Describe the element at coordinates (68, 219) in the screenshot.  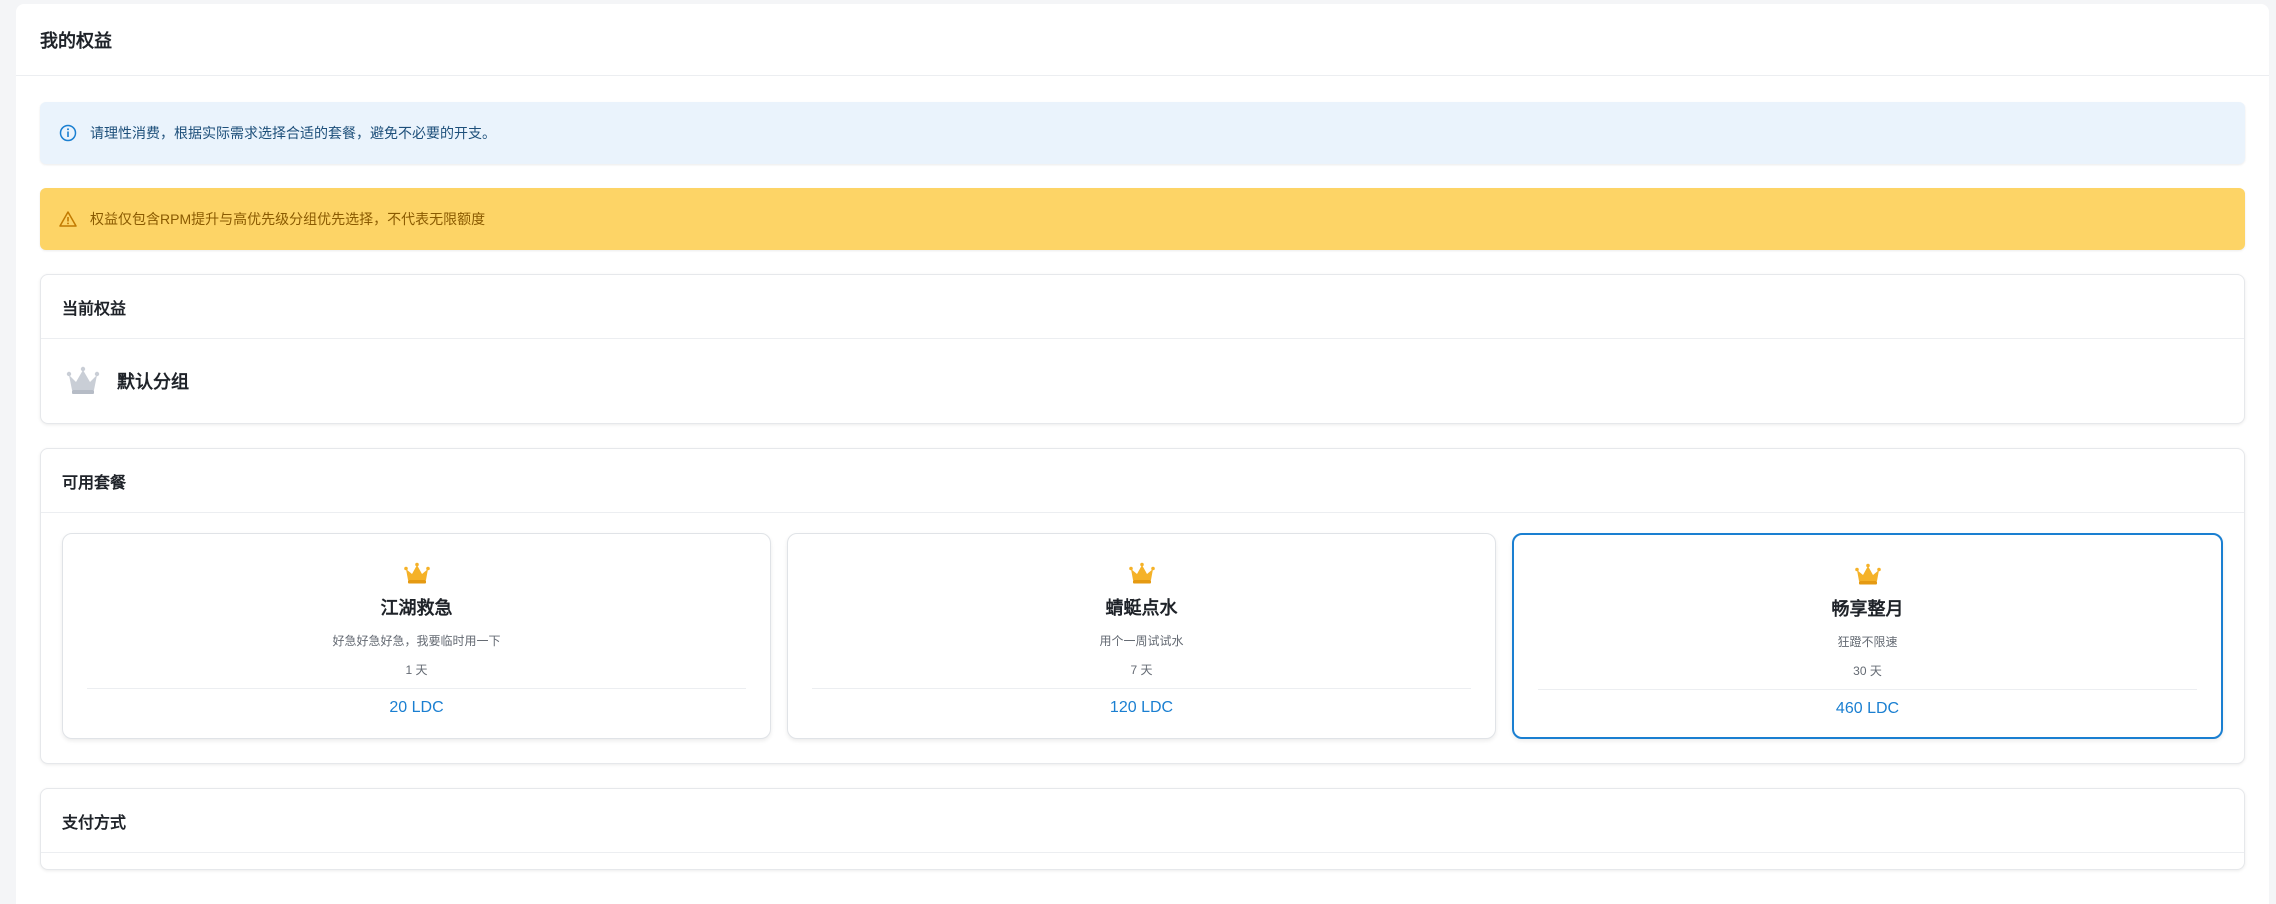
I see `warning-icon` at that location.